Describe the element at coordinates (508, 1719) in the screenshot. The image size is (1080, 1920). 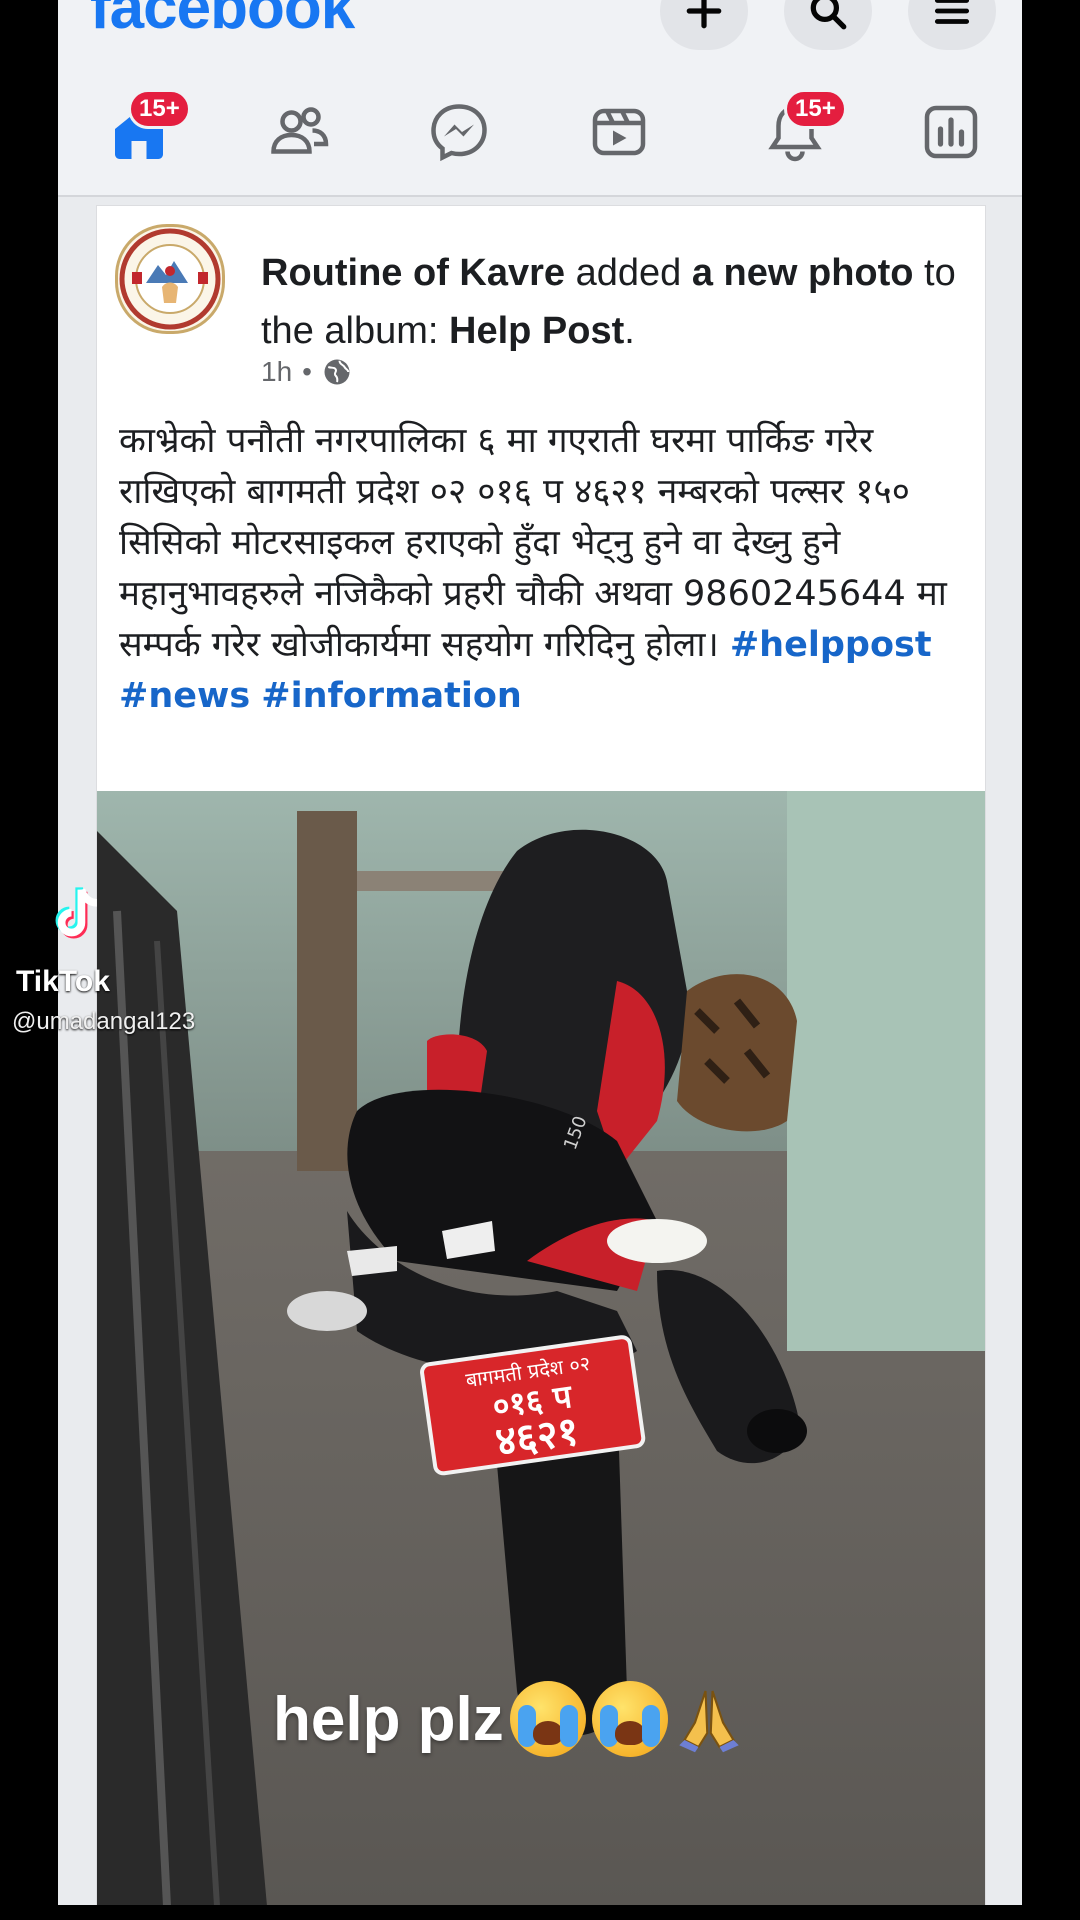
I see `photo-caption: help plz` at that location.